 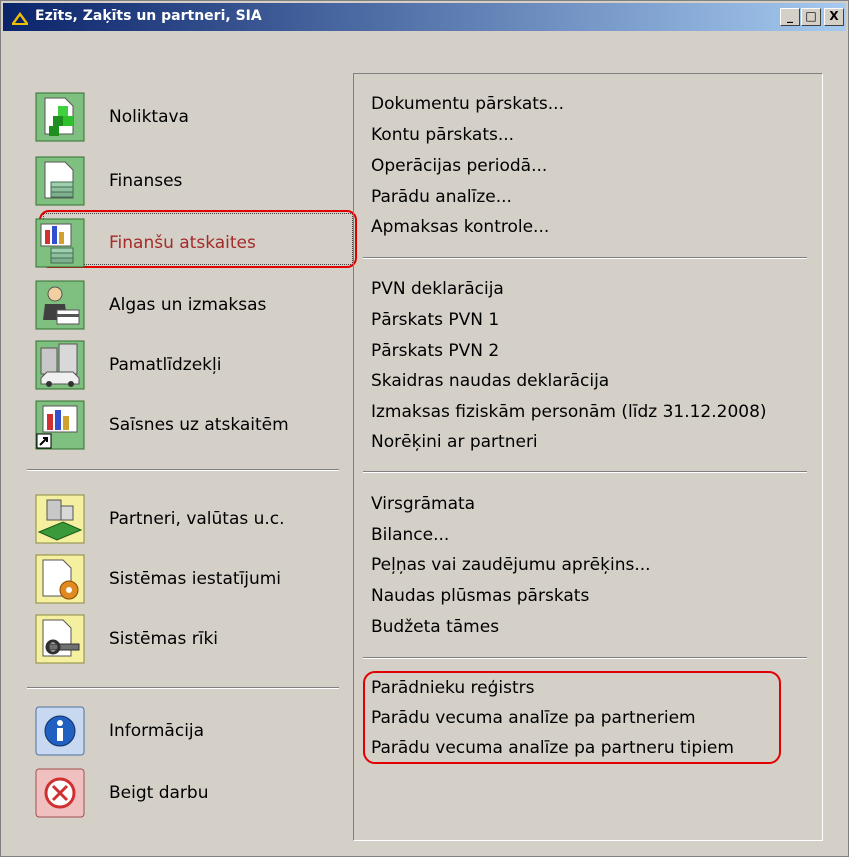 What do you see at coordinates (435, 627) in the screenshot?
I see `menu-item-budzeta-tames: Budžeta tāmes` at bounding box center [435, 627].